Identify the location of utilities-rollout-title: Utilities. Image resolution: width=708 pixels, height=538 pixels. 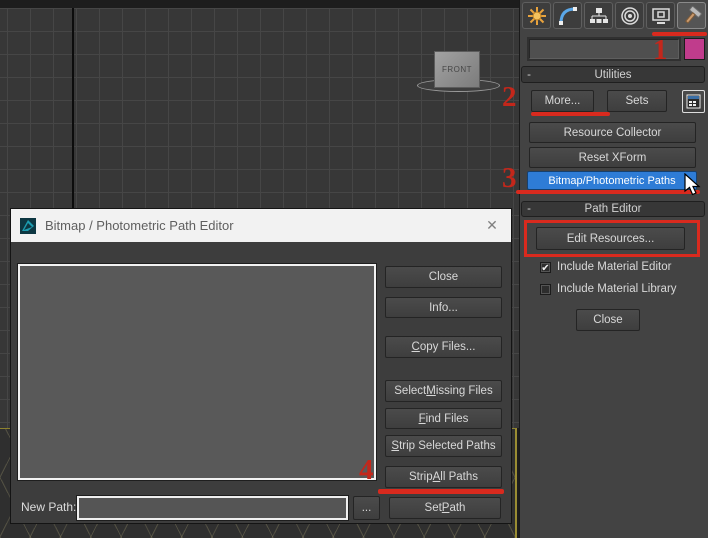
(613, 74).